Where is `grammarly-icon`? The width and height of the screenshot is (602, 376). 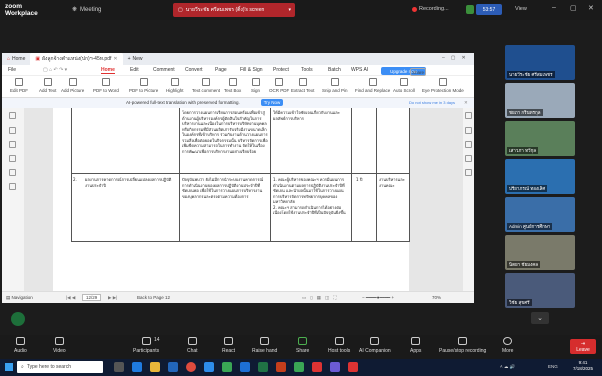
grammarly-icon is located at coordinates (18, 319).